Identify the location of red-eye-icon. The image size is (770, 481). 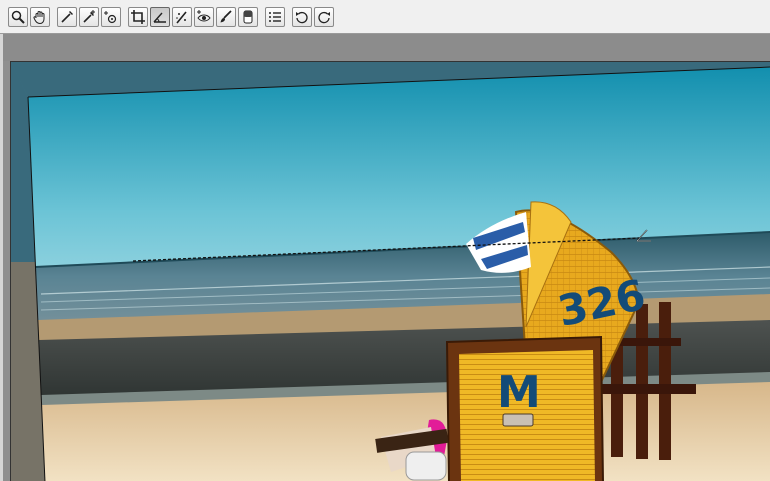
(204, 15).